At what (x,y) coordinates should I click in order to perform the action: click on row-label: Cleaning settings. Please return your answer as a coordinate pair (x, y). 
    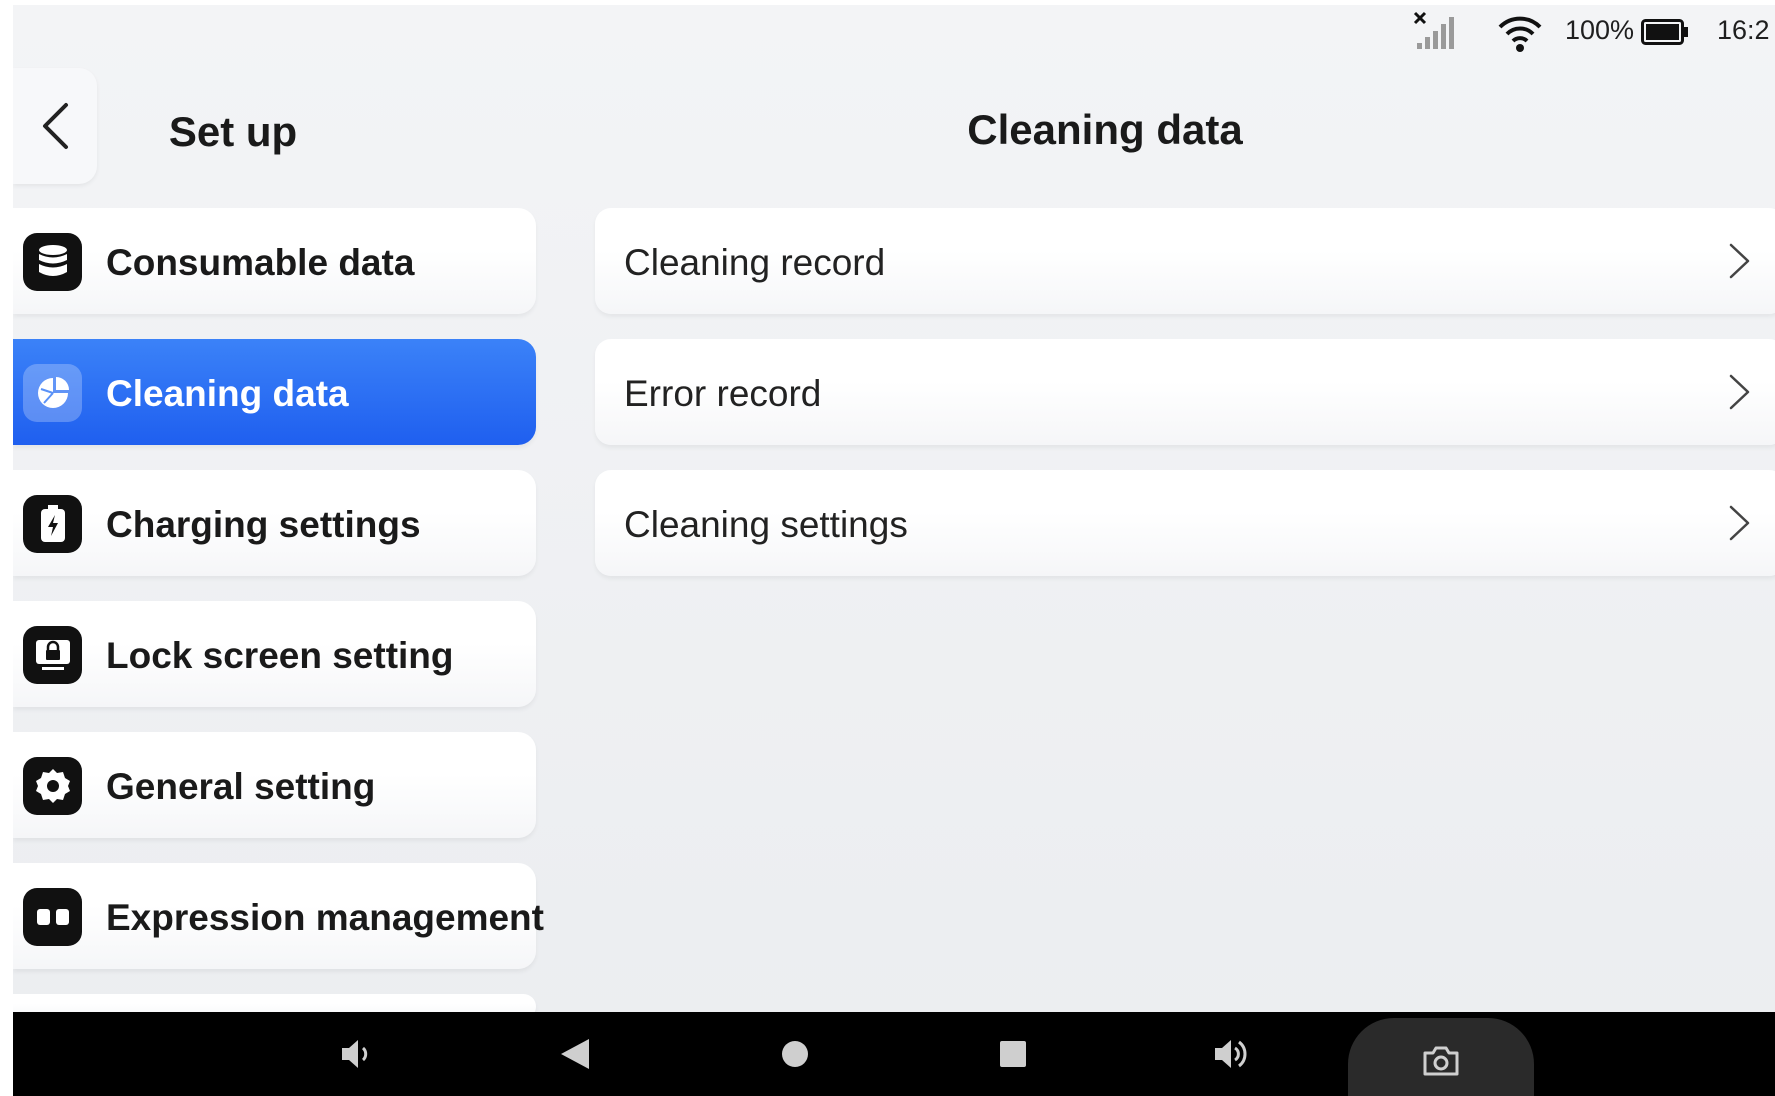
    Looking at the image, I should click on (766, 524).